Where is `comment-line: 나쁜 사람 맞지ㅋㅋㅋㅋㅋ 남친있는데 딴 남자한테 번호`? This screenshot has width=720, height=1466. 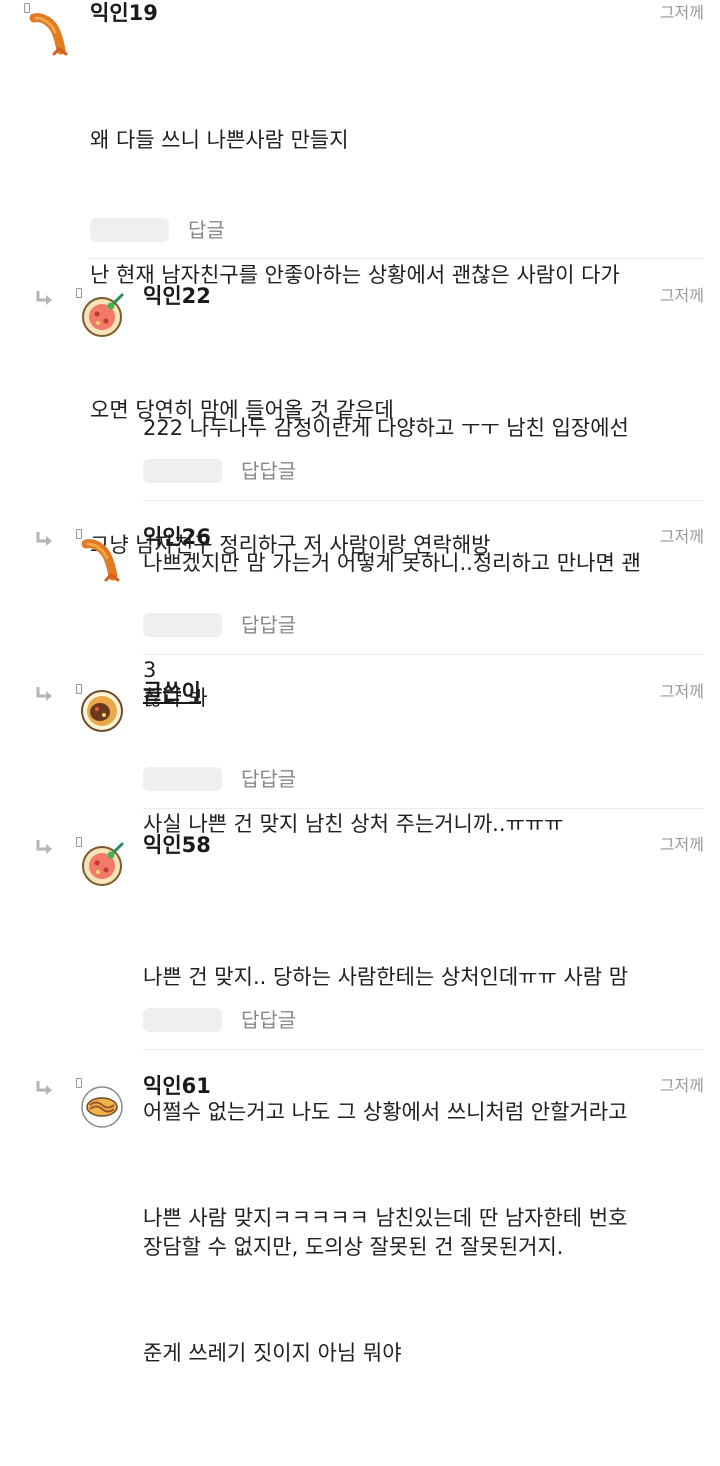 comment-line: 나쁜 사람 맞지ㅋㅋㅋㅋㅋ 남친있는데 딴 남자한테 번호 is located at coordinates (385, 1218).